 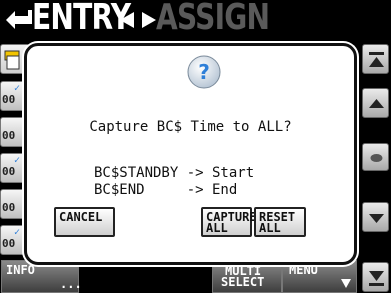 I want to click on page-title-entry: ENTRY, so click(x=81, y=19).